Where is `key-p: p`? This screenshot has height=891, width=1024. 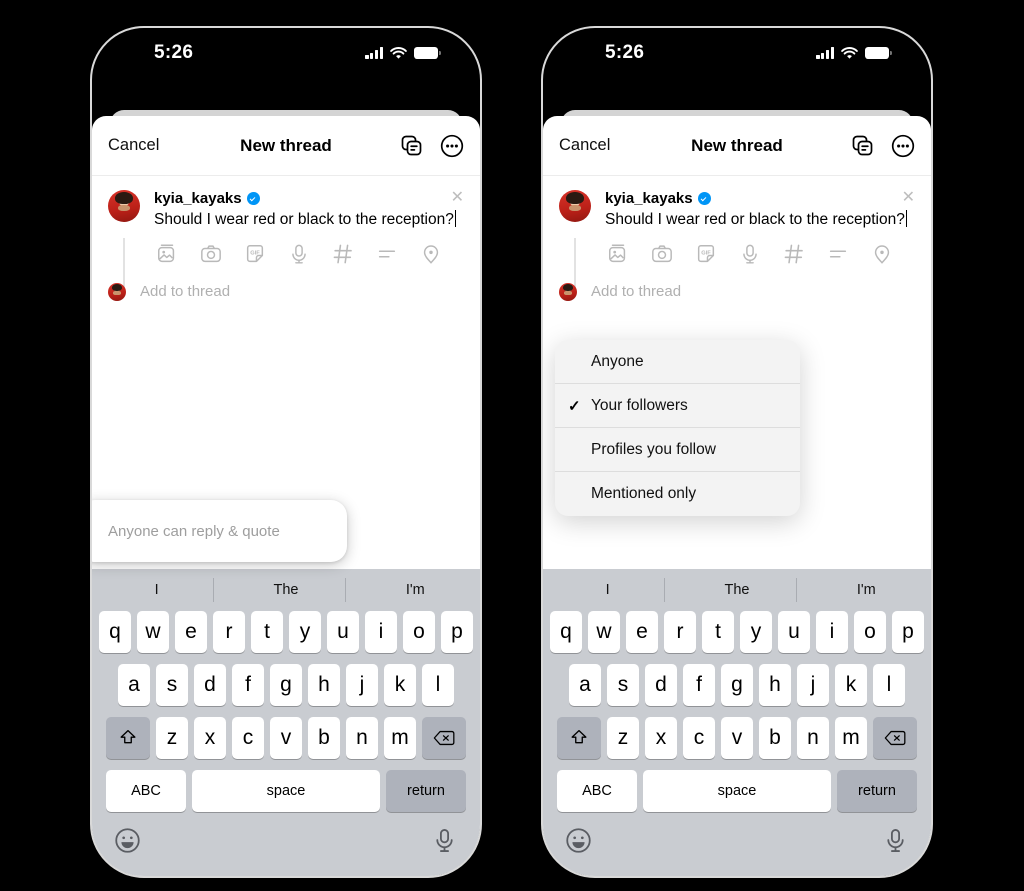
key-p: p is located at coordinates (457, 632).